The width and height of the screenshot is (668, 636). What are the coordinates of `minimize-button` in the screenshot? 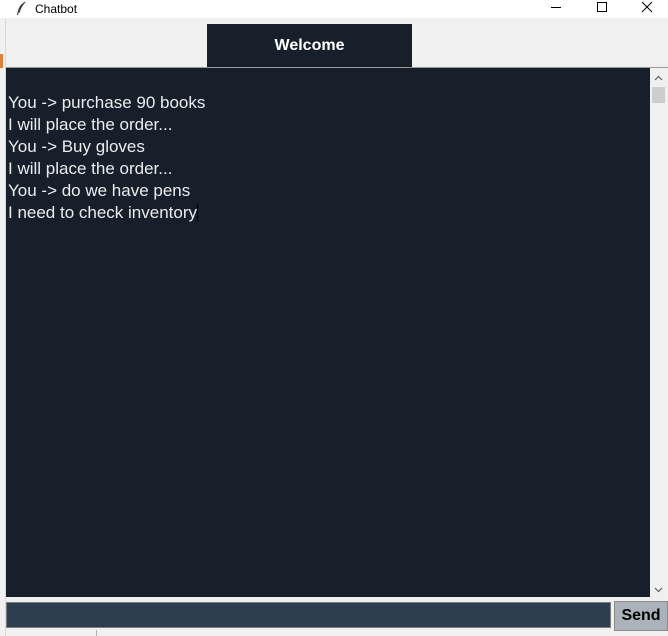 It's located at (556, 9).